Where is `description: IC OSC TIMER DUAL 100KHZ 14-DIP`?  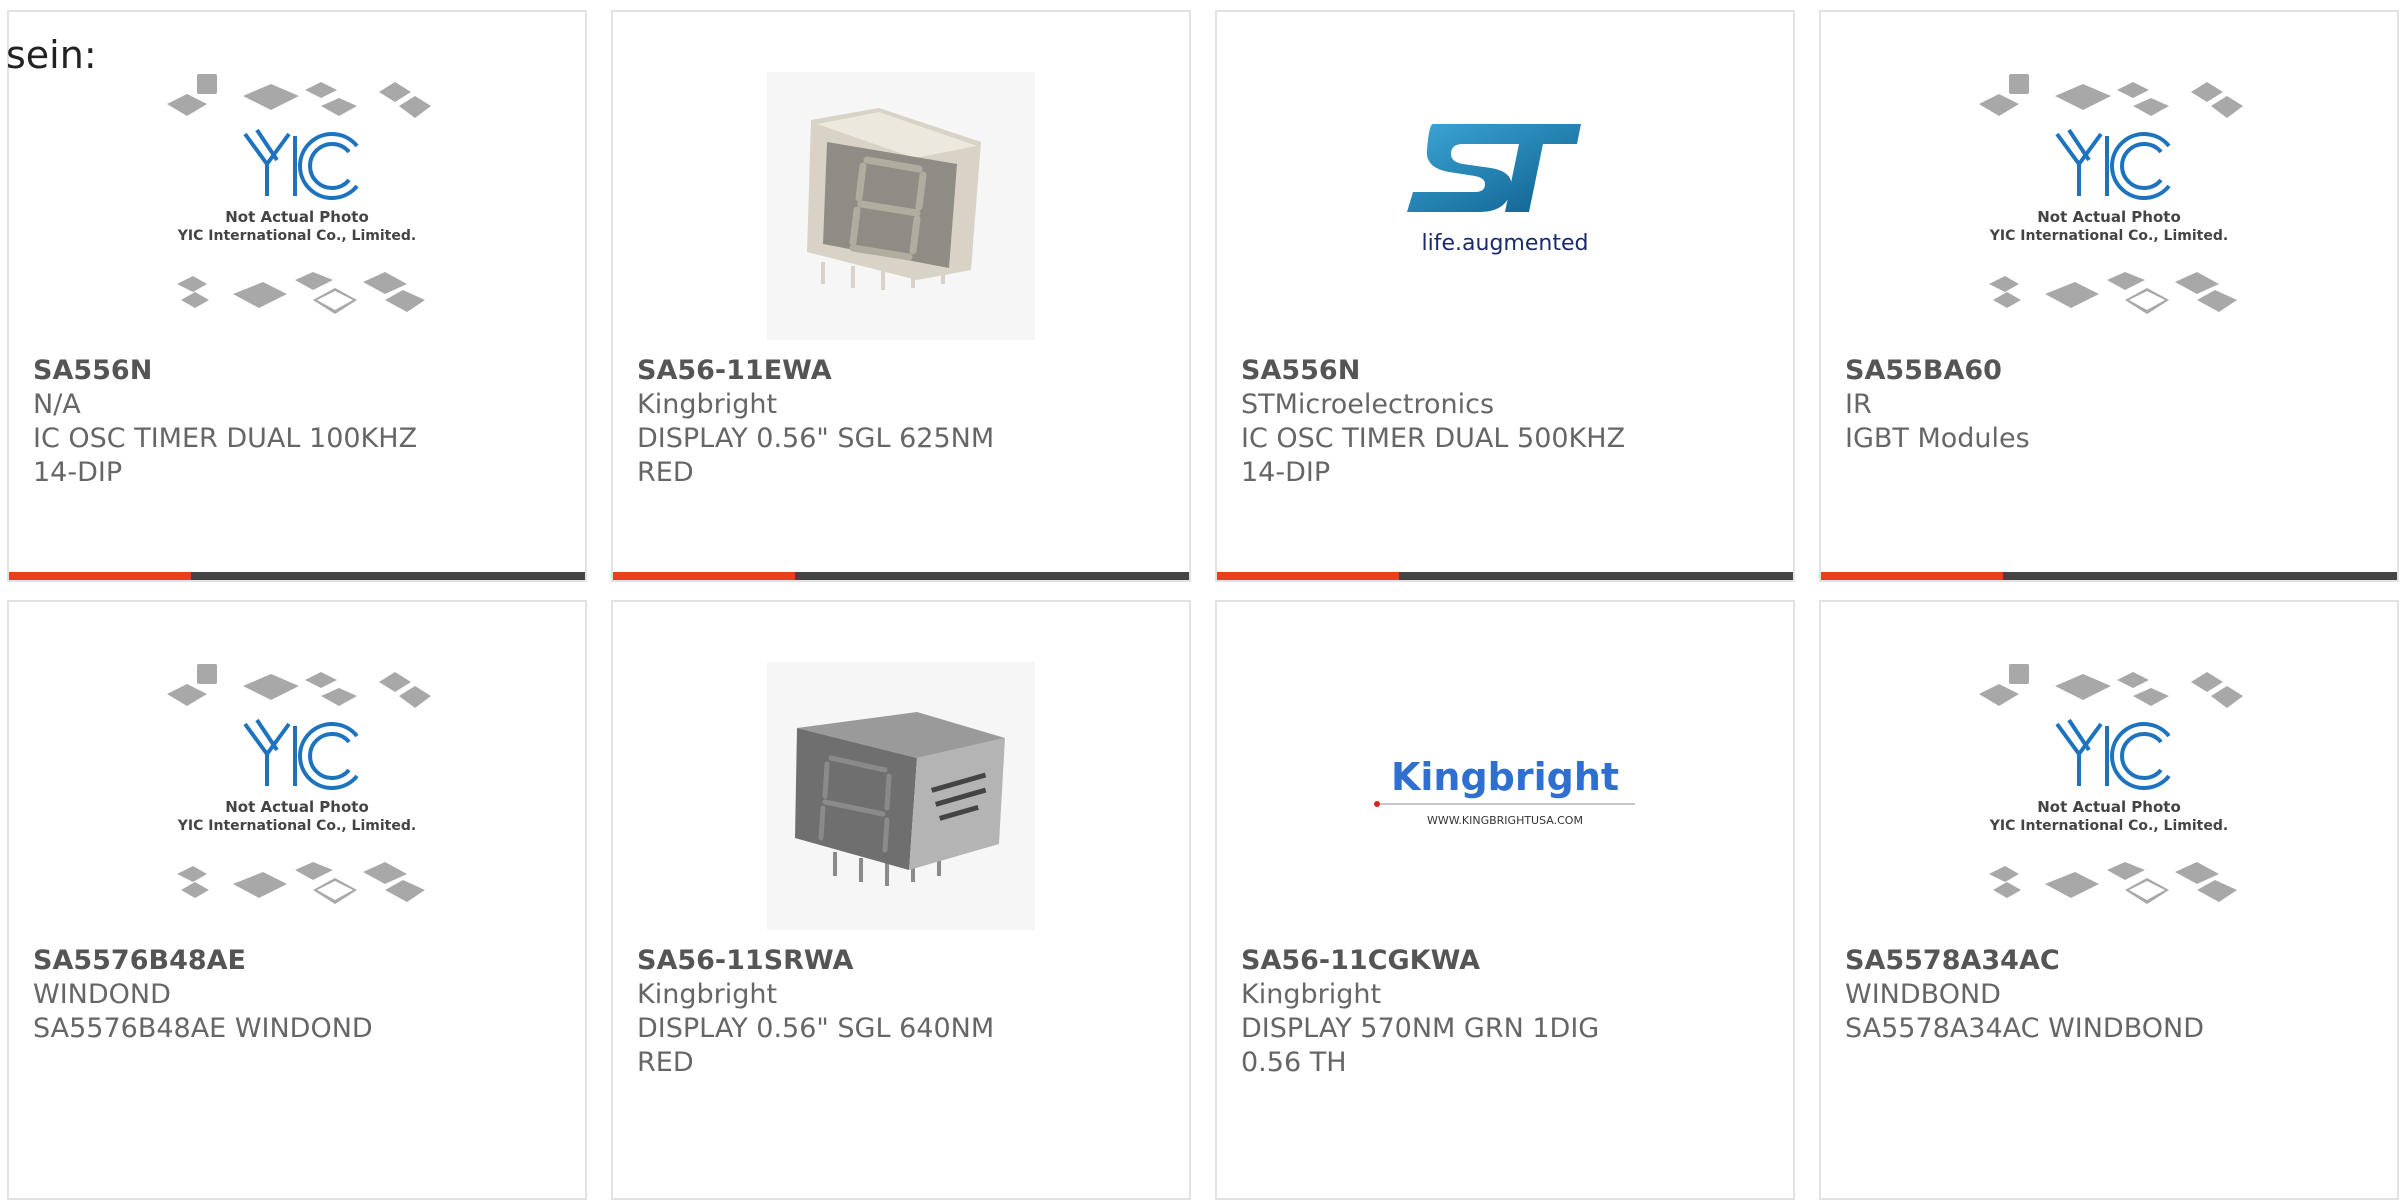 description: IC OSC TIMER DUAL 100KHZ 14-DIP is located at coordinates (225, 455).